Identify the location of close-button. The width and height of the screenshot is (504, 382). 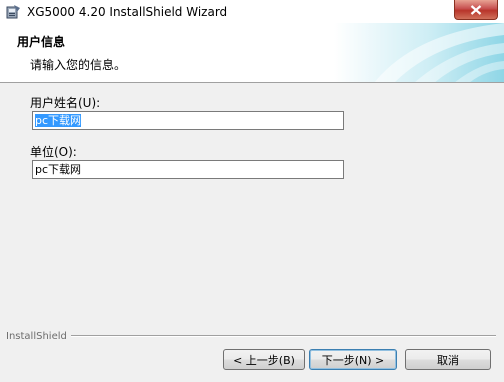
(476, 10).